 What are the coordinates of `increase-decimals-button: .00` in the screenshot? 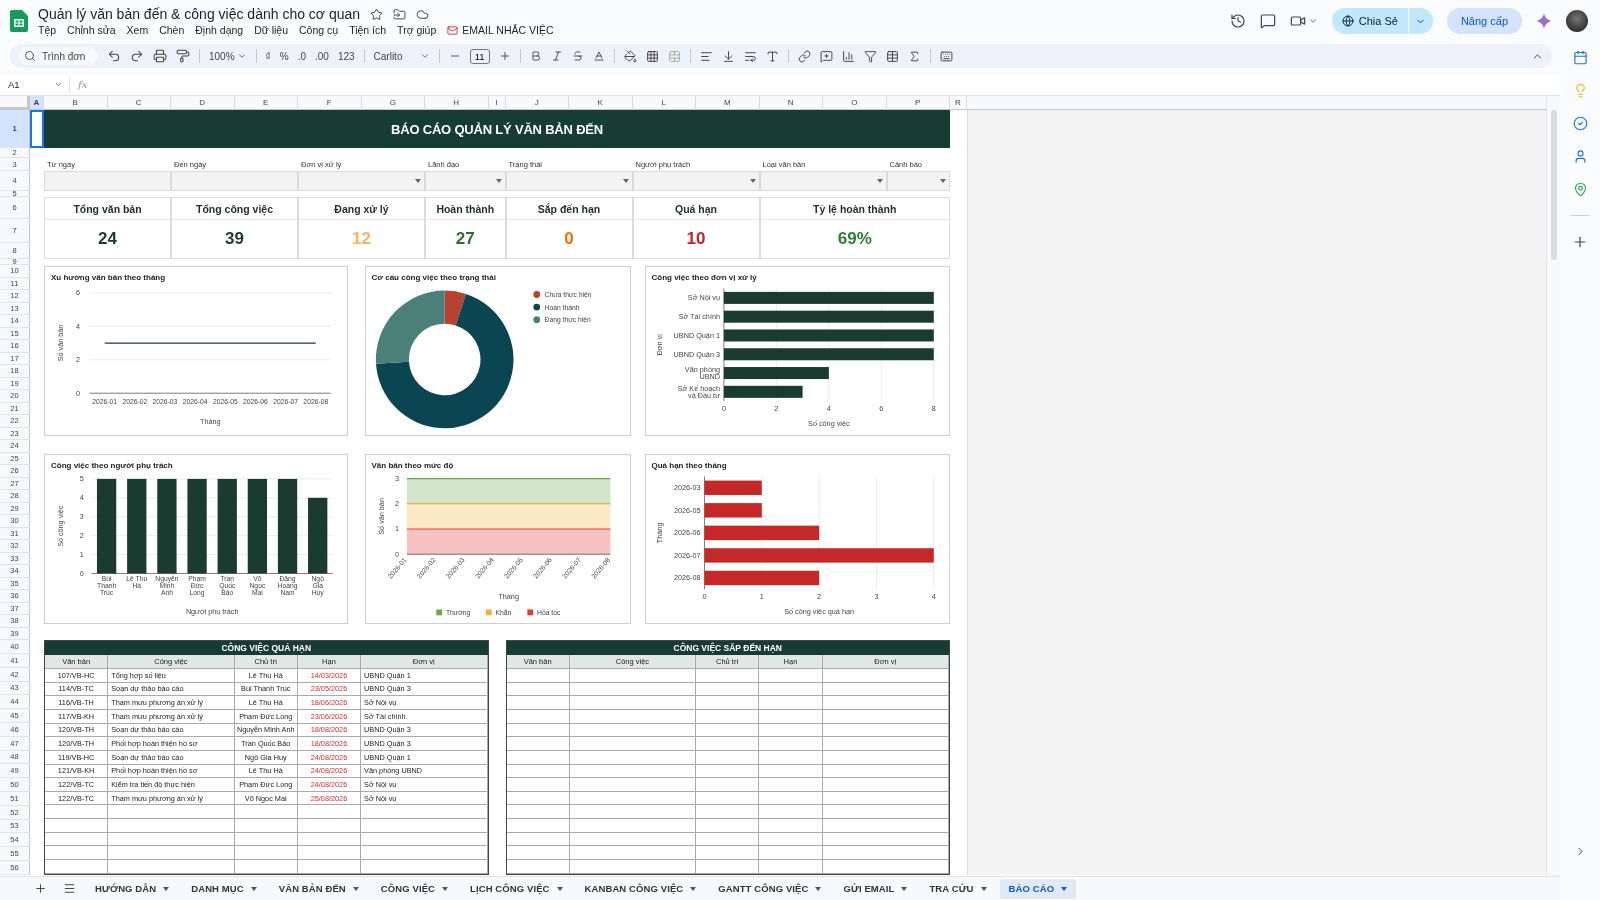 It's located at (321, 56).